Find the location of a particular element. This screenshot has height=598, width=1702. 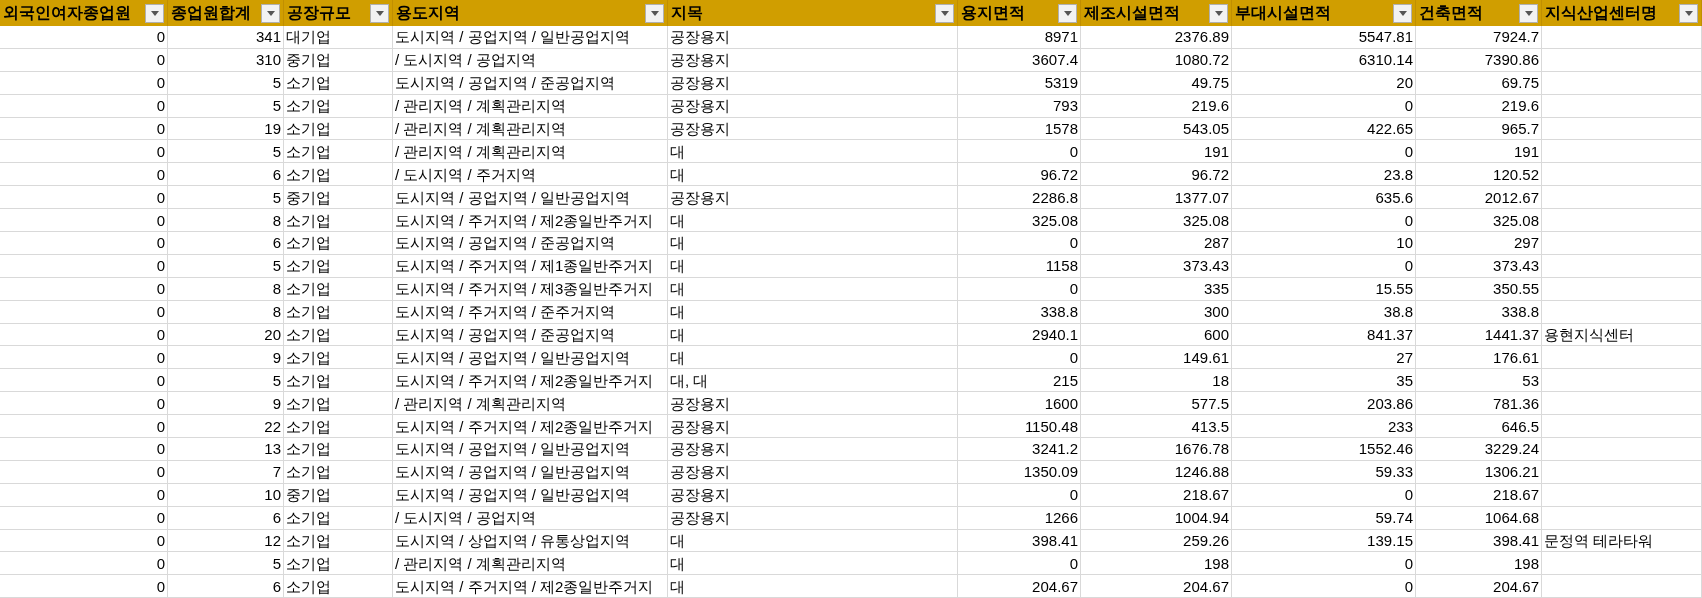

table-cell: 176.61 is located at coordinates (1516, 357).